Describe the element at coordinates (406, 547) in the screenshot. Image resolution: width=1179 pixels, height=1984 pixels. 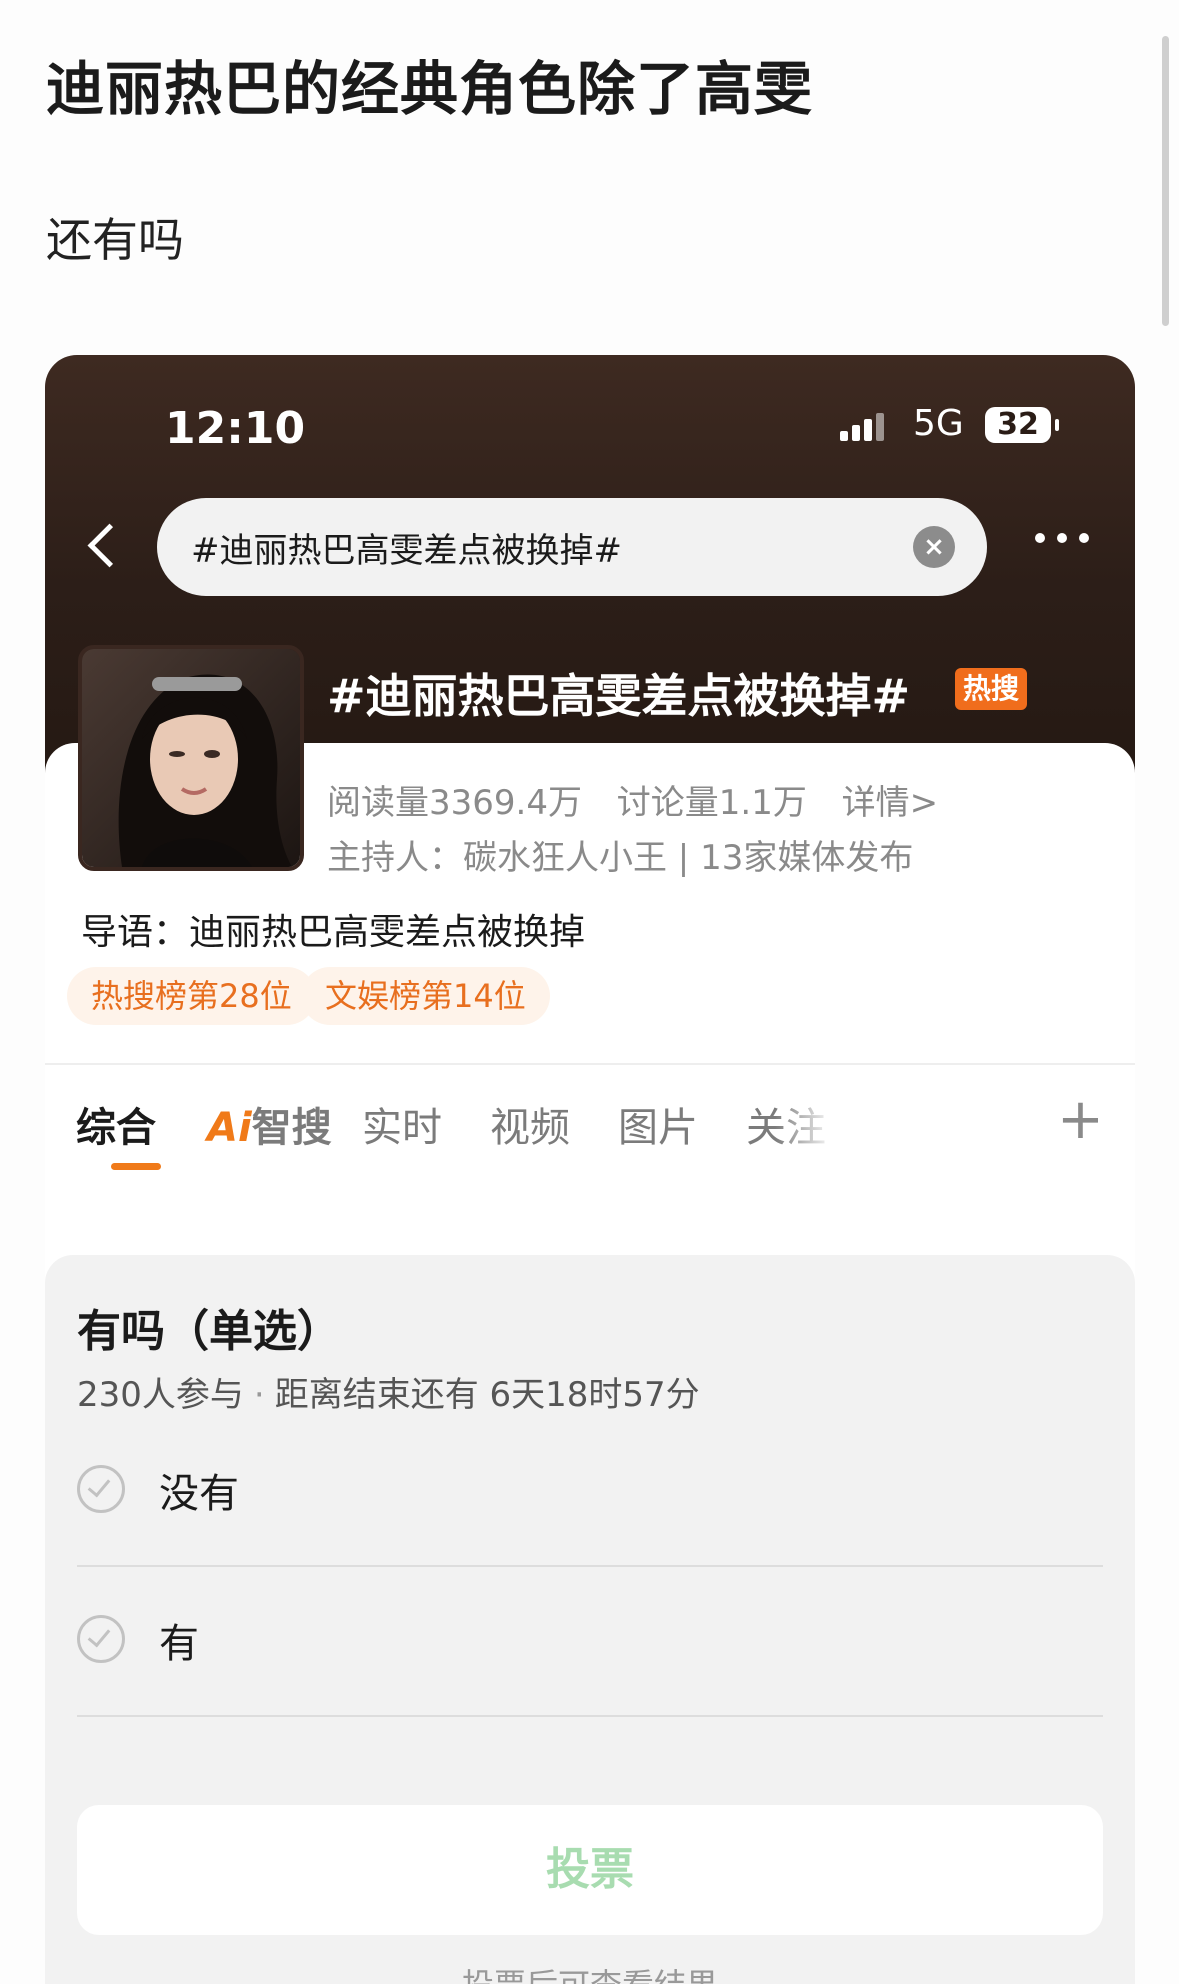
I see `search-input: #迪丽热巴高雯差点被换掉#` at that location.